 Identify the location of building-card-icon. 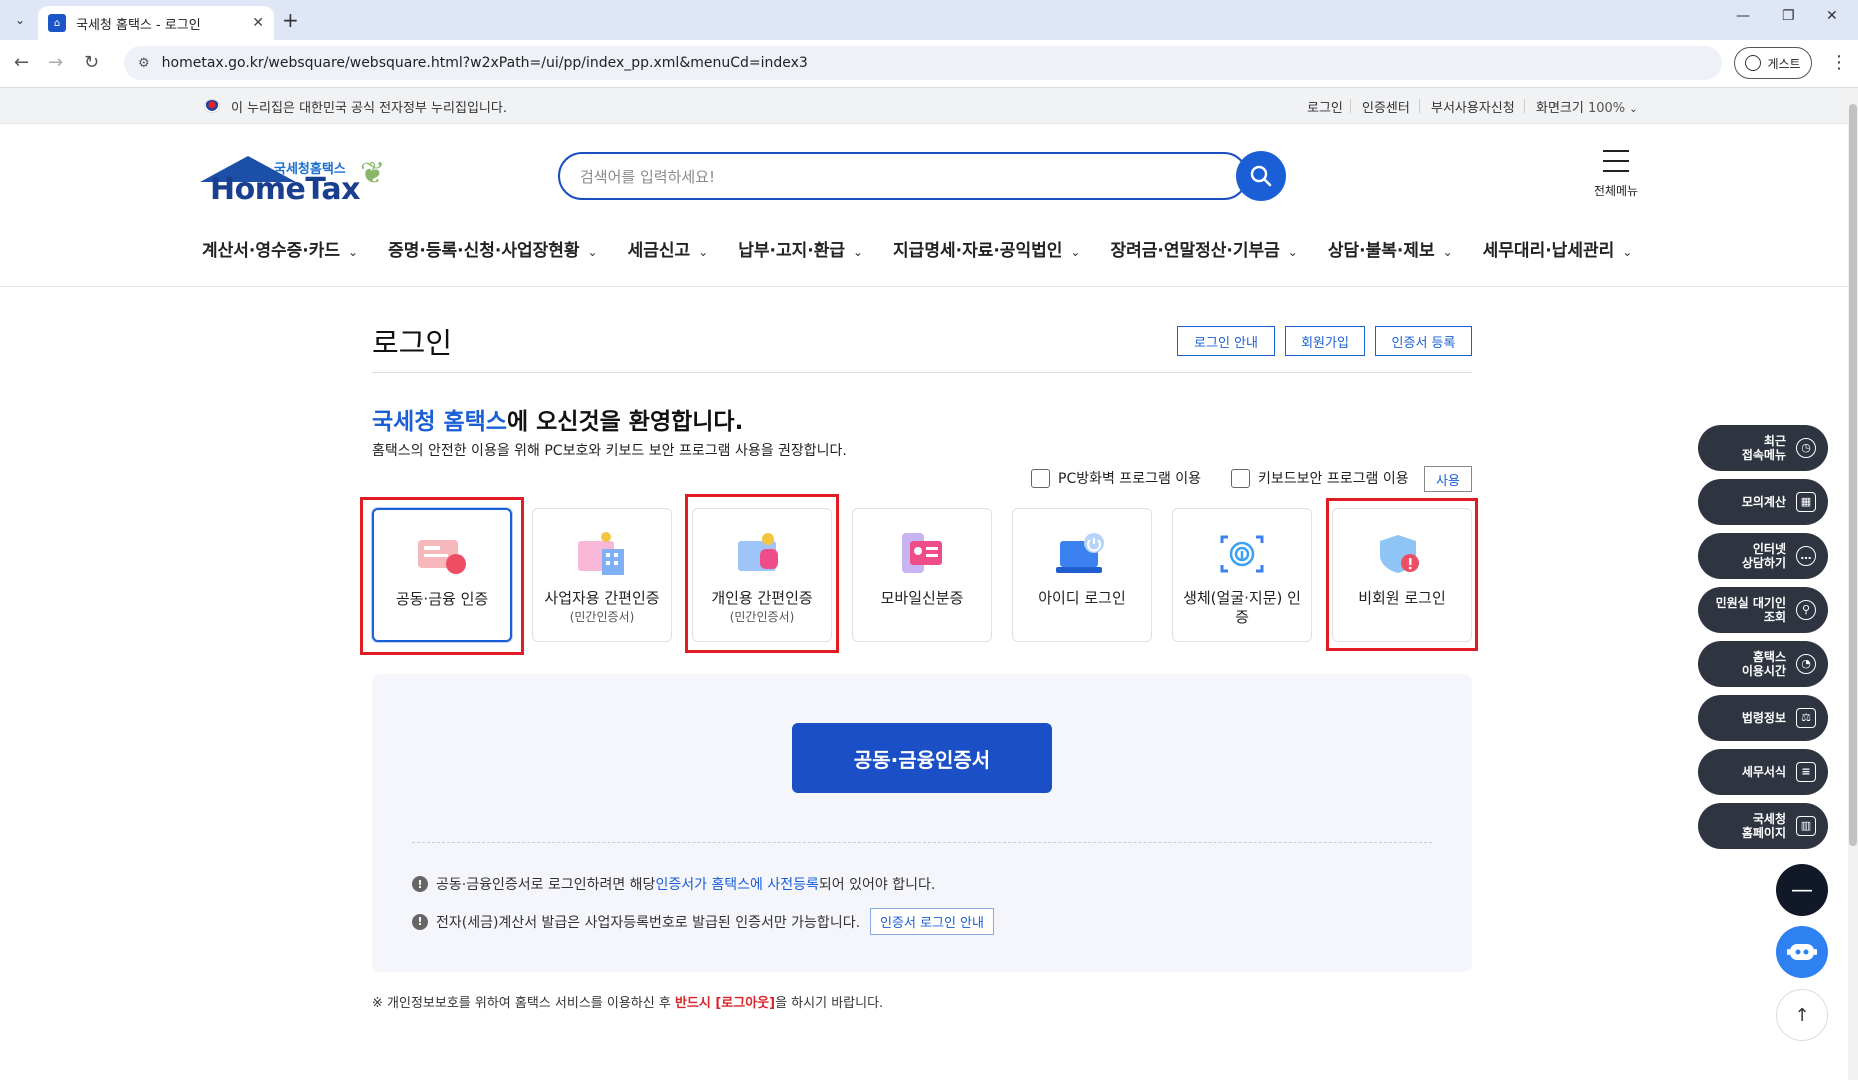
(602, 554).